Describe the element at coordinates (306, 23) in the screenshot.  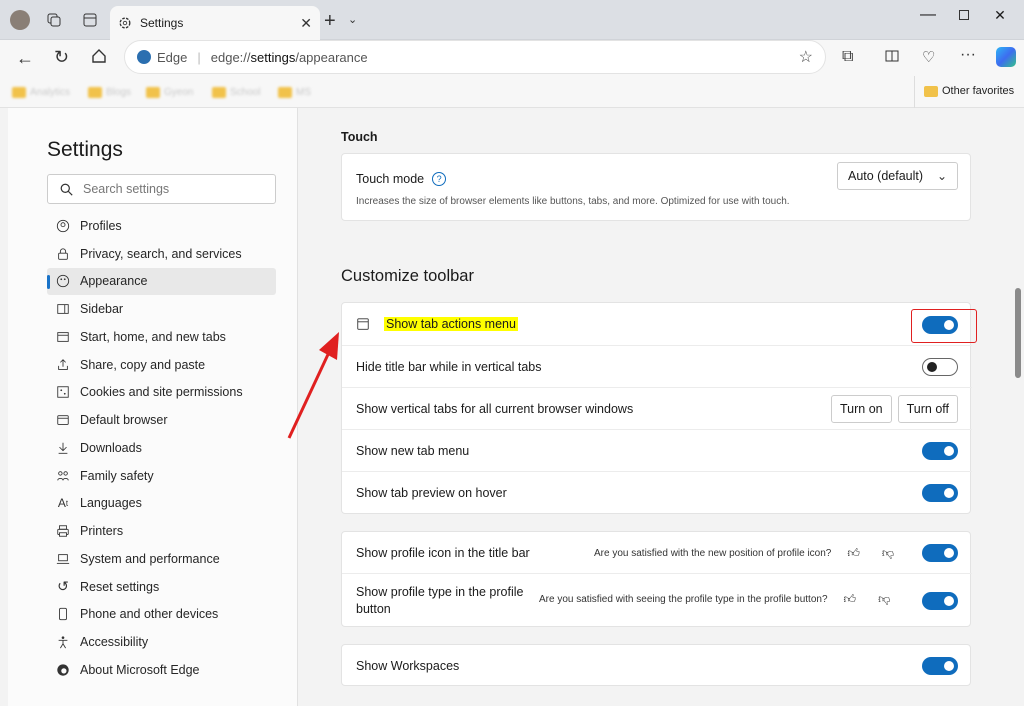
I see `close-tab-icon: ✕` at that location.